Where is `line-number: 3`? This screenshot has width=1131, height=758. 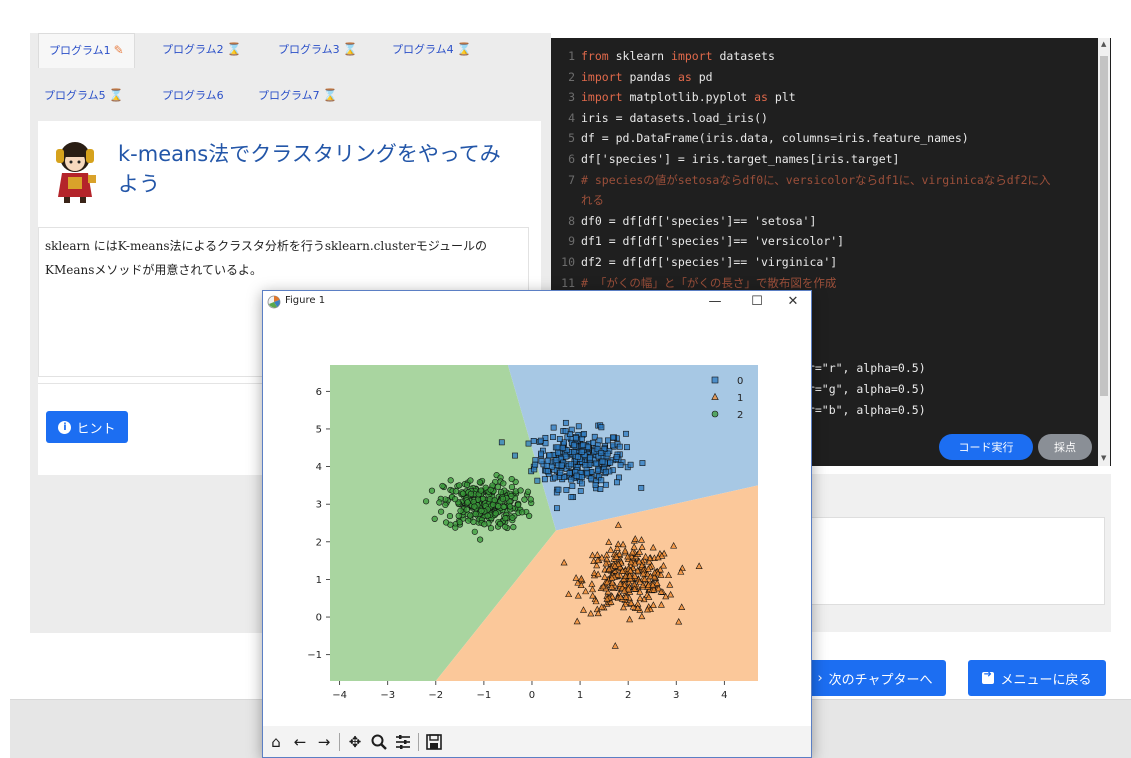
line-number: 3 is located at coordinates (571, 97).